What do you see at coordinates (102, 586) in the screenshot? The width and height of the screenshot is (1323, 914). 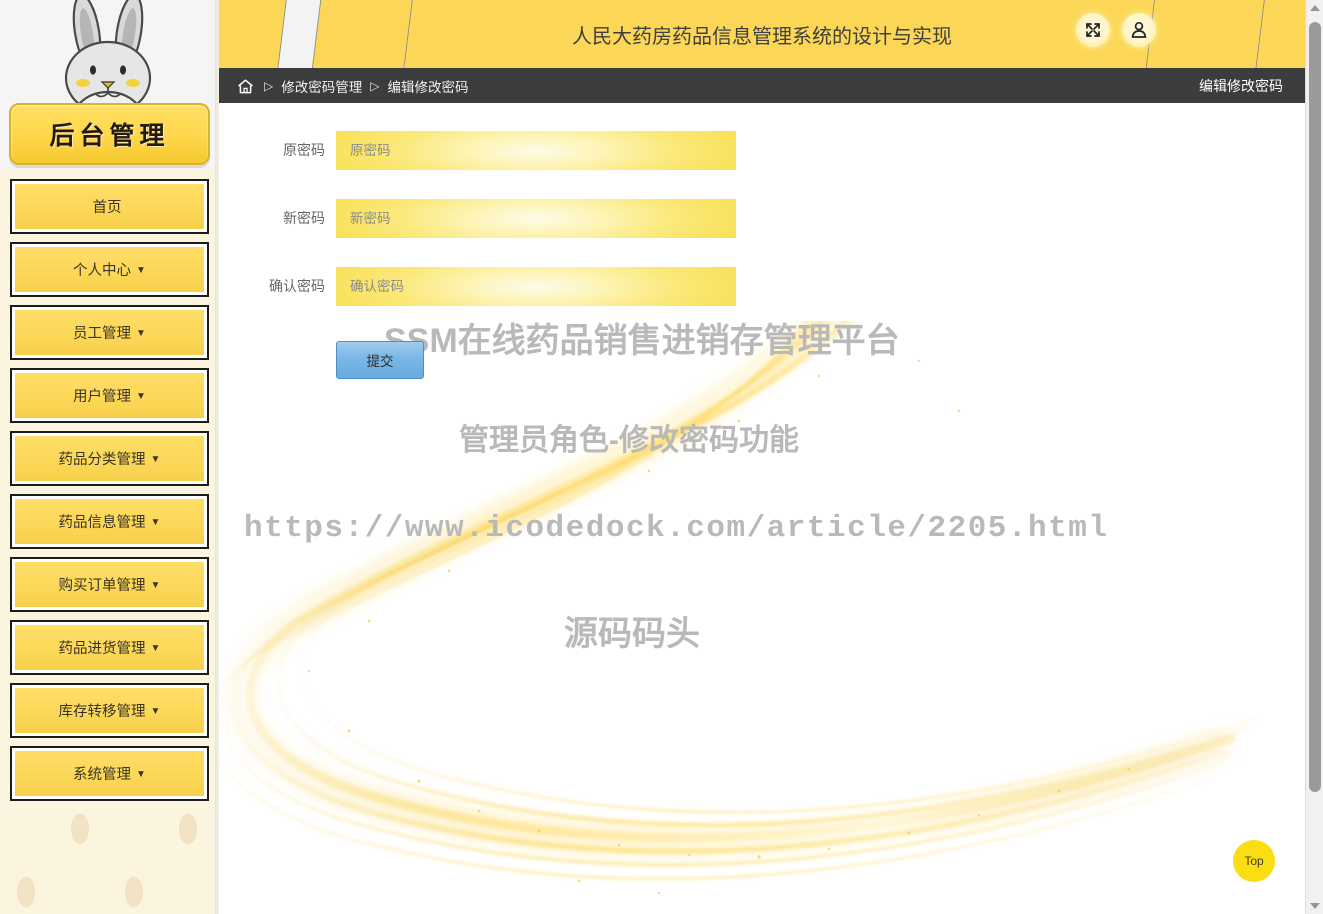 I see `sidebar-item-label: 购买订单管理` at bounding box center [102, 586].